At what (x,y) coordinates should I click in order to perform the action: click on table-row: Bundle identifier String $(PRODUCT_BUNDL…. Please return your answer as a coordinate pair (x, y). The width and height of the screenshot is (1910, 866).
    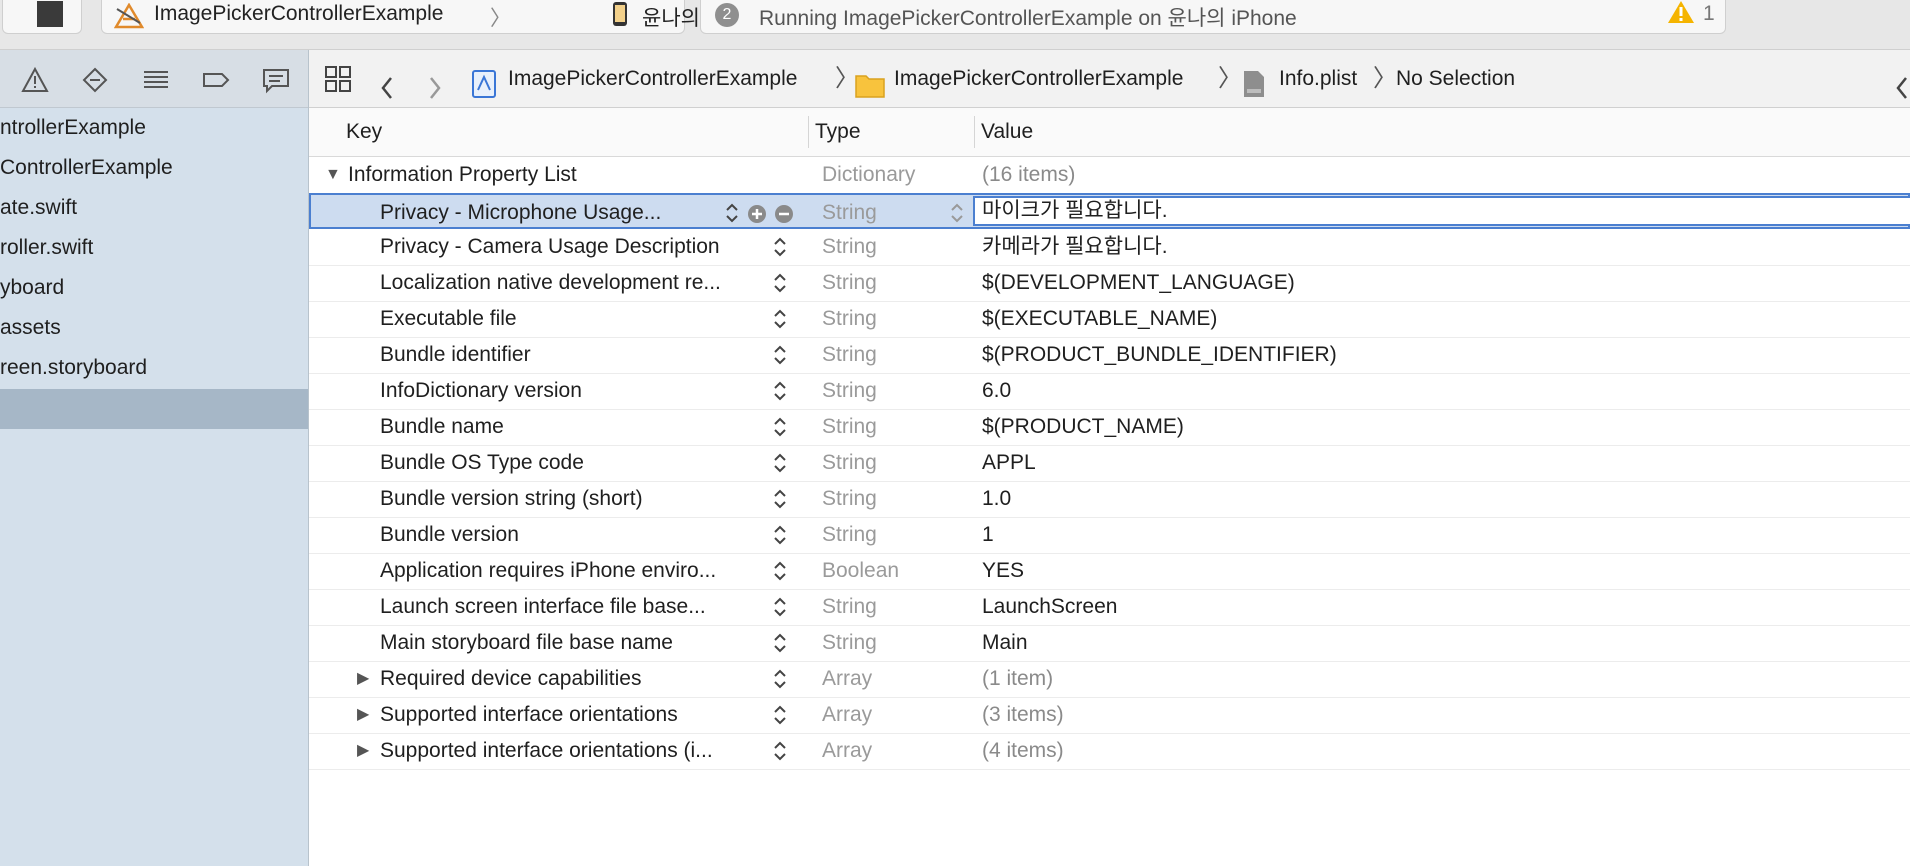
    Looking at the image, I should click on (1109, 355).